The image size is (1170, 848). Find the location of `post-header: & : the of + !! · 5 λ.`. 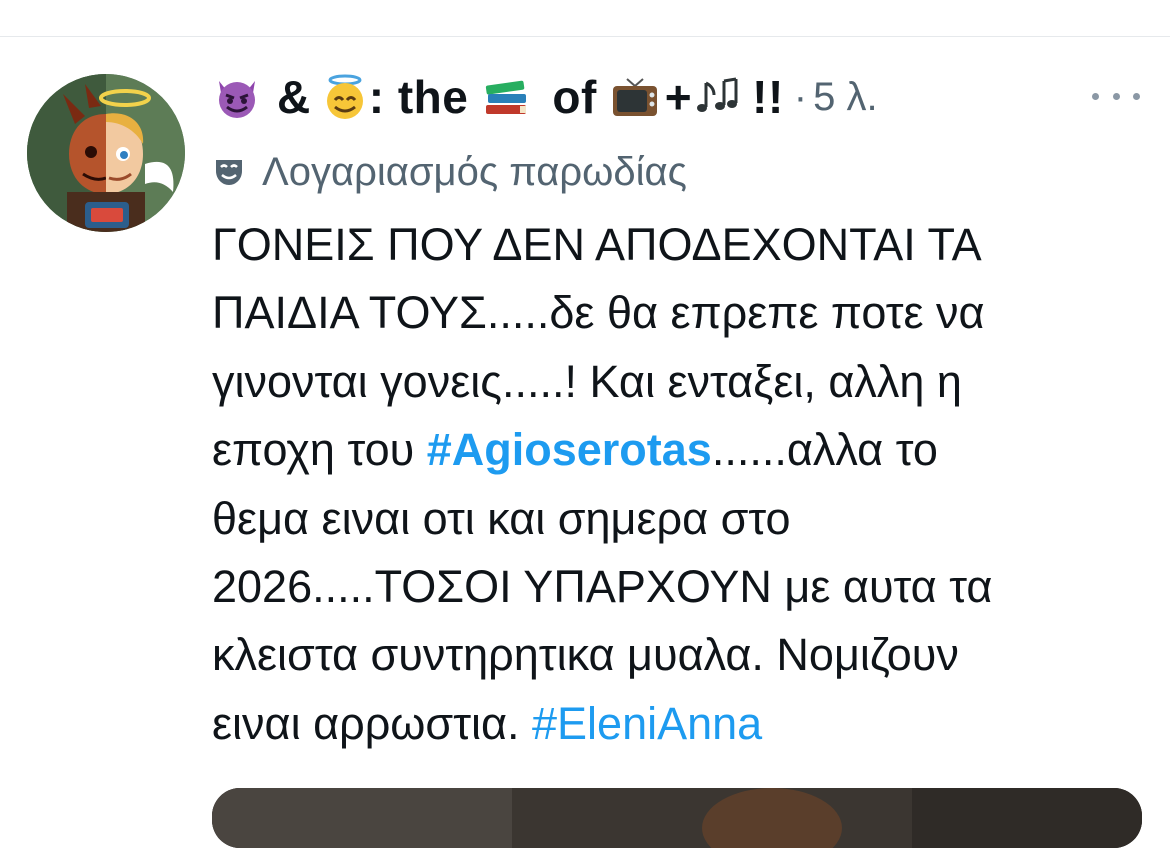

post-header: & : the of + !! · 5 λ. is located at coordinates (545, 97).